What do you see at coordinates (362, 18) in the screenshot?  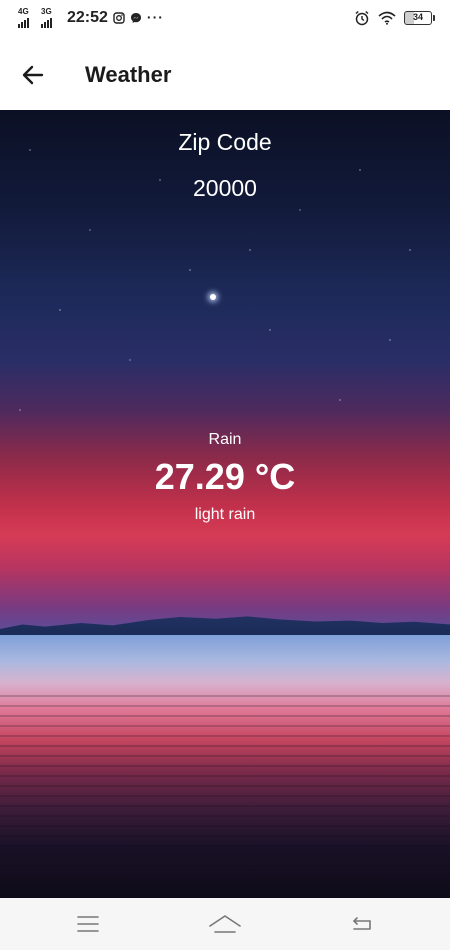 I see `alarm-icon` at bounding box center [362, 18].